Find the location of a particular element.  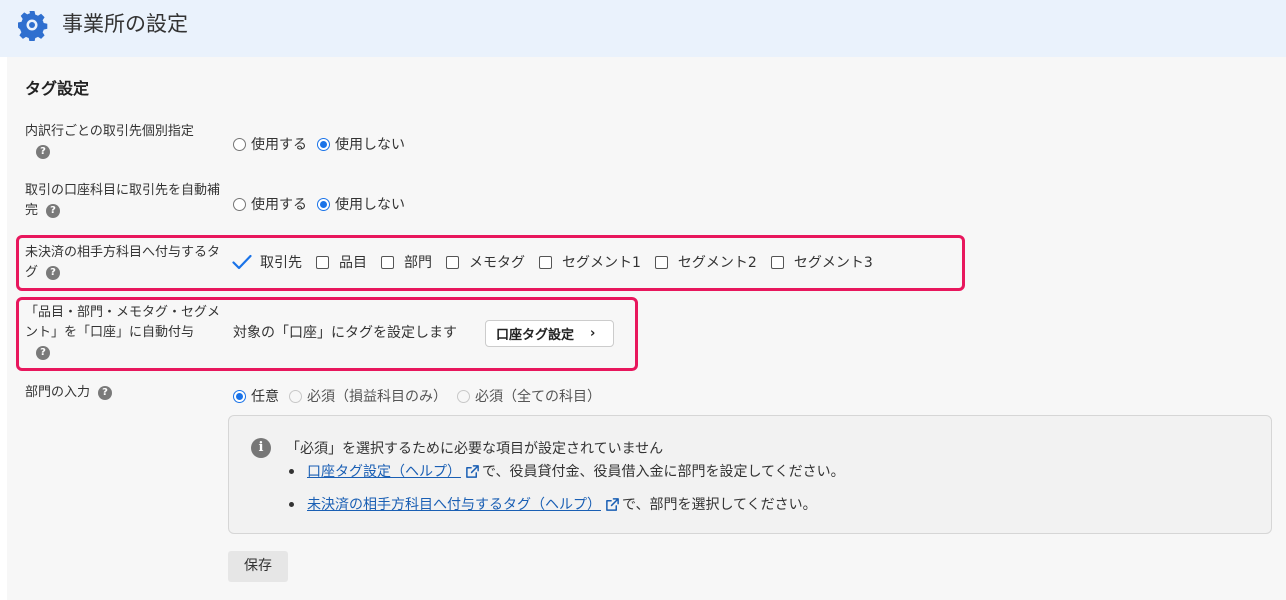

info-list-item: 口座タグ設定（ヘルプ） で、役員貸付金、役員借入金に部門を設定してください。 is located at coordinates (567, 471).